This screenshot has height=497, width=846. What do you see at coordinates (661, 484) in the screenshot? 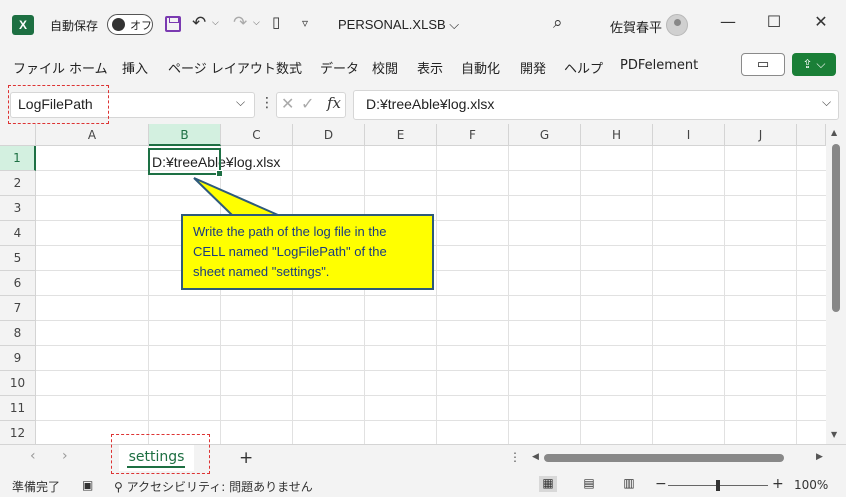
I see `zoom-out-icon: −` at bounding box center [661, 484].